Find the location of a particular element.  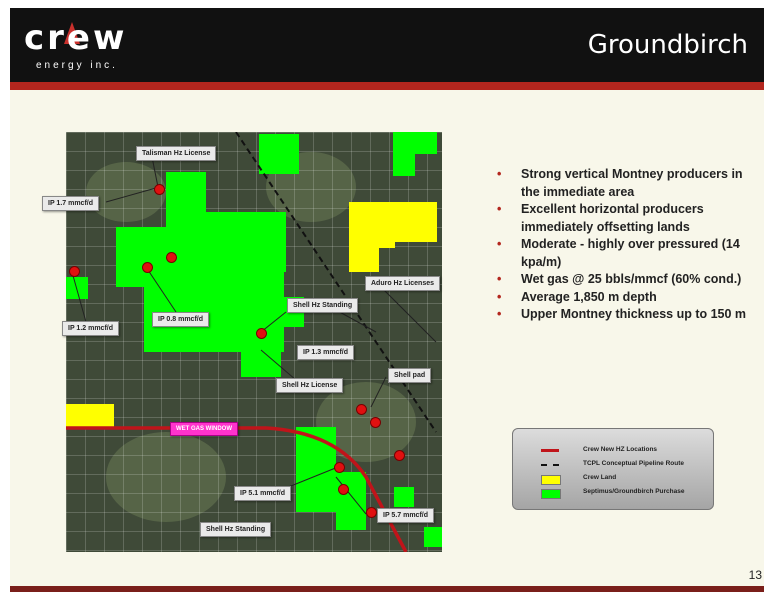

logo-subtitle: energy inc. is located at coordinates (77, 65).